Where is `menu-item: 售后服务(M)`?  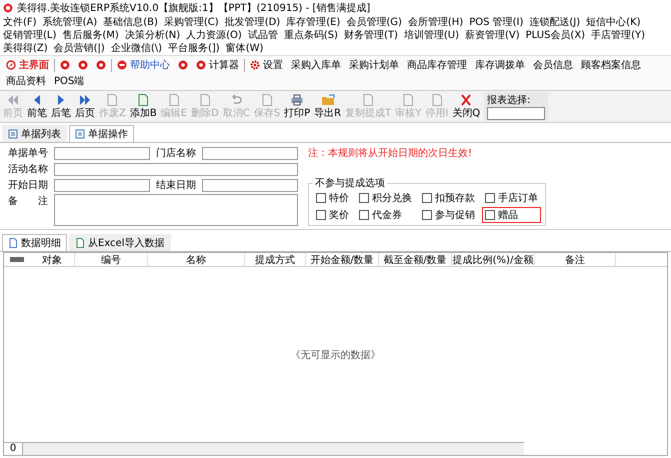
menu-item: 售后服务(M) is located at coordinates (90, 35).